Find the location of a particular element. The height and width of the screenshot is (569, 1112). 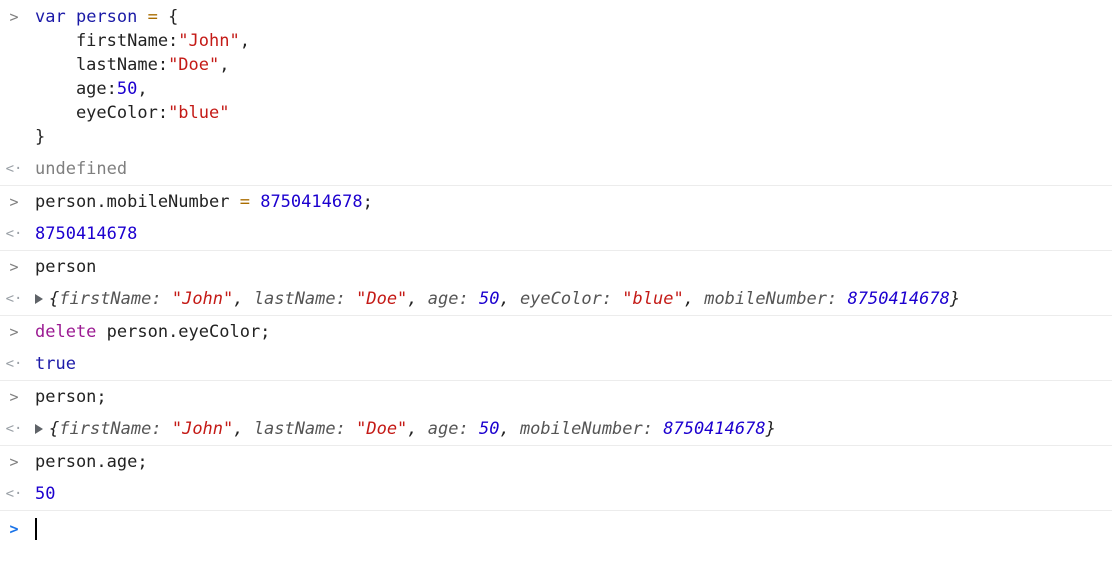

console-line: <· undefined is located at coordinates (556, 169).